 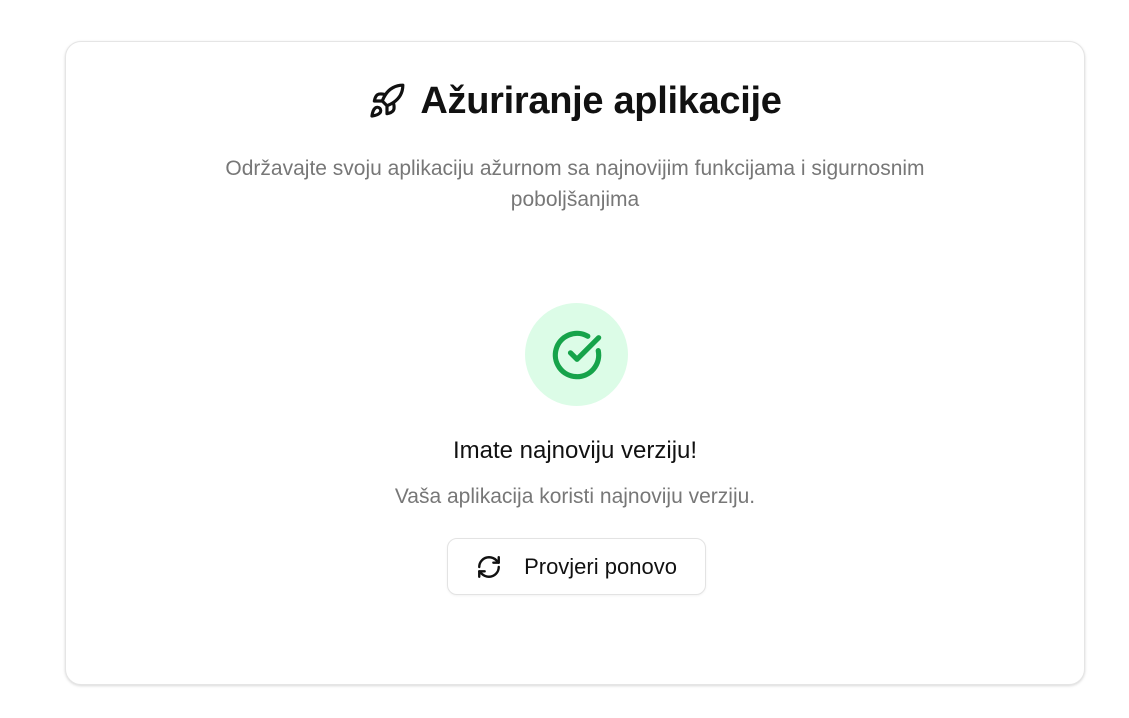 What do you see at coordinates (575, 450) in the screenshot?
I see `status-title: Imate najnoviju verziju!` at bounding box center [575, 450].